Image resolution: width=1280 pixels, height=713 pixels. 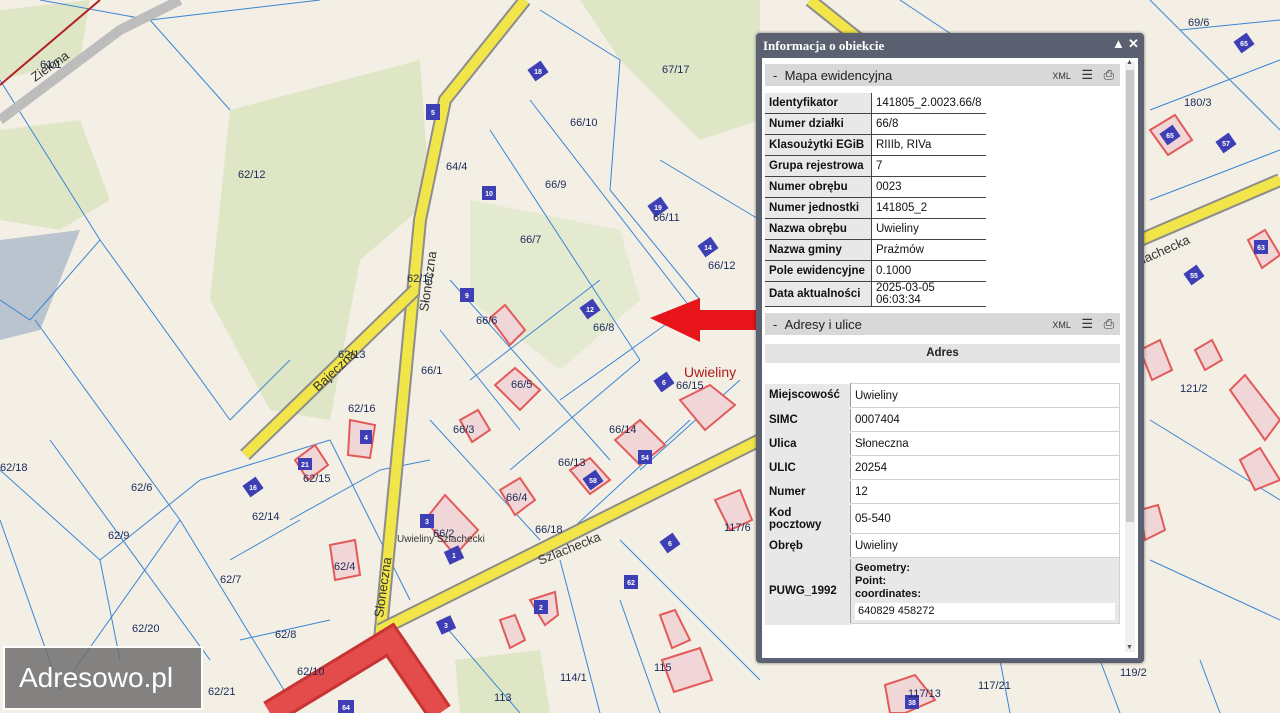 I want to click on parcel-label: 62/6, so click(x=141, y=488).